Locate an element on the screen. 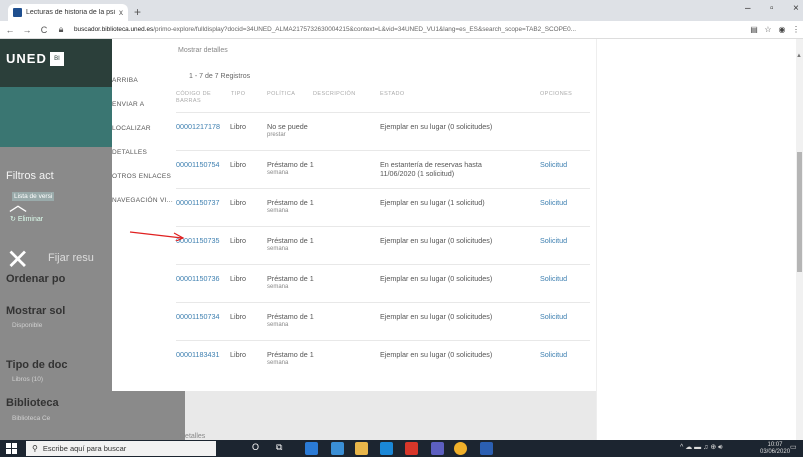 This screenshot has height=457, width=803. policy-line: No se puede is located at coordinates (287, 126).